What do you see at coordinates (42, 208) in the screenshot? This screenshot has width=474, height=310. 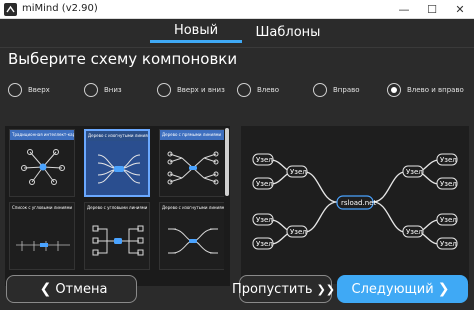 I see `thumbnail-caption: Список с угловыми линиями` at bounding box center [42, 208].